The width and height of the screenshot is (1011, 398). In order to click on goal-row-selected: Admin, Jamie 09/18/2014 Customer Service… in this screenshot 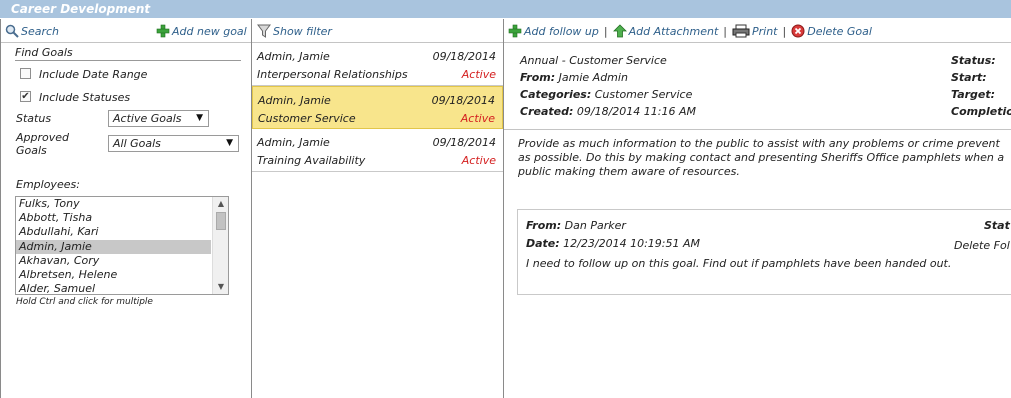, I will do `click(377, 107)`.